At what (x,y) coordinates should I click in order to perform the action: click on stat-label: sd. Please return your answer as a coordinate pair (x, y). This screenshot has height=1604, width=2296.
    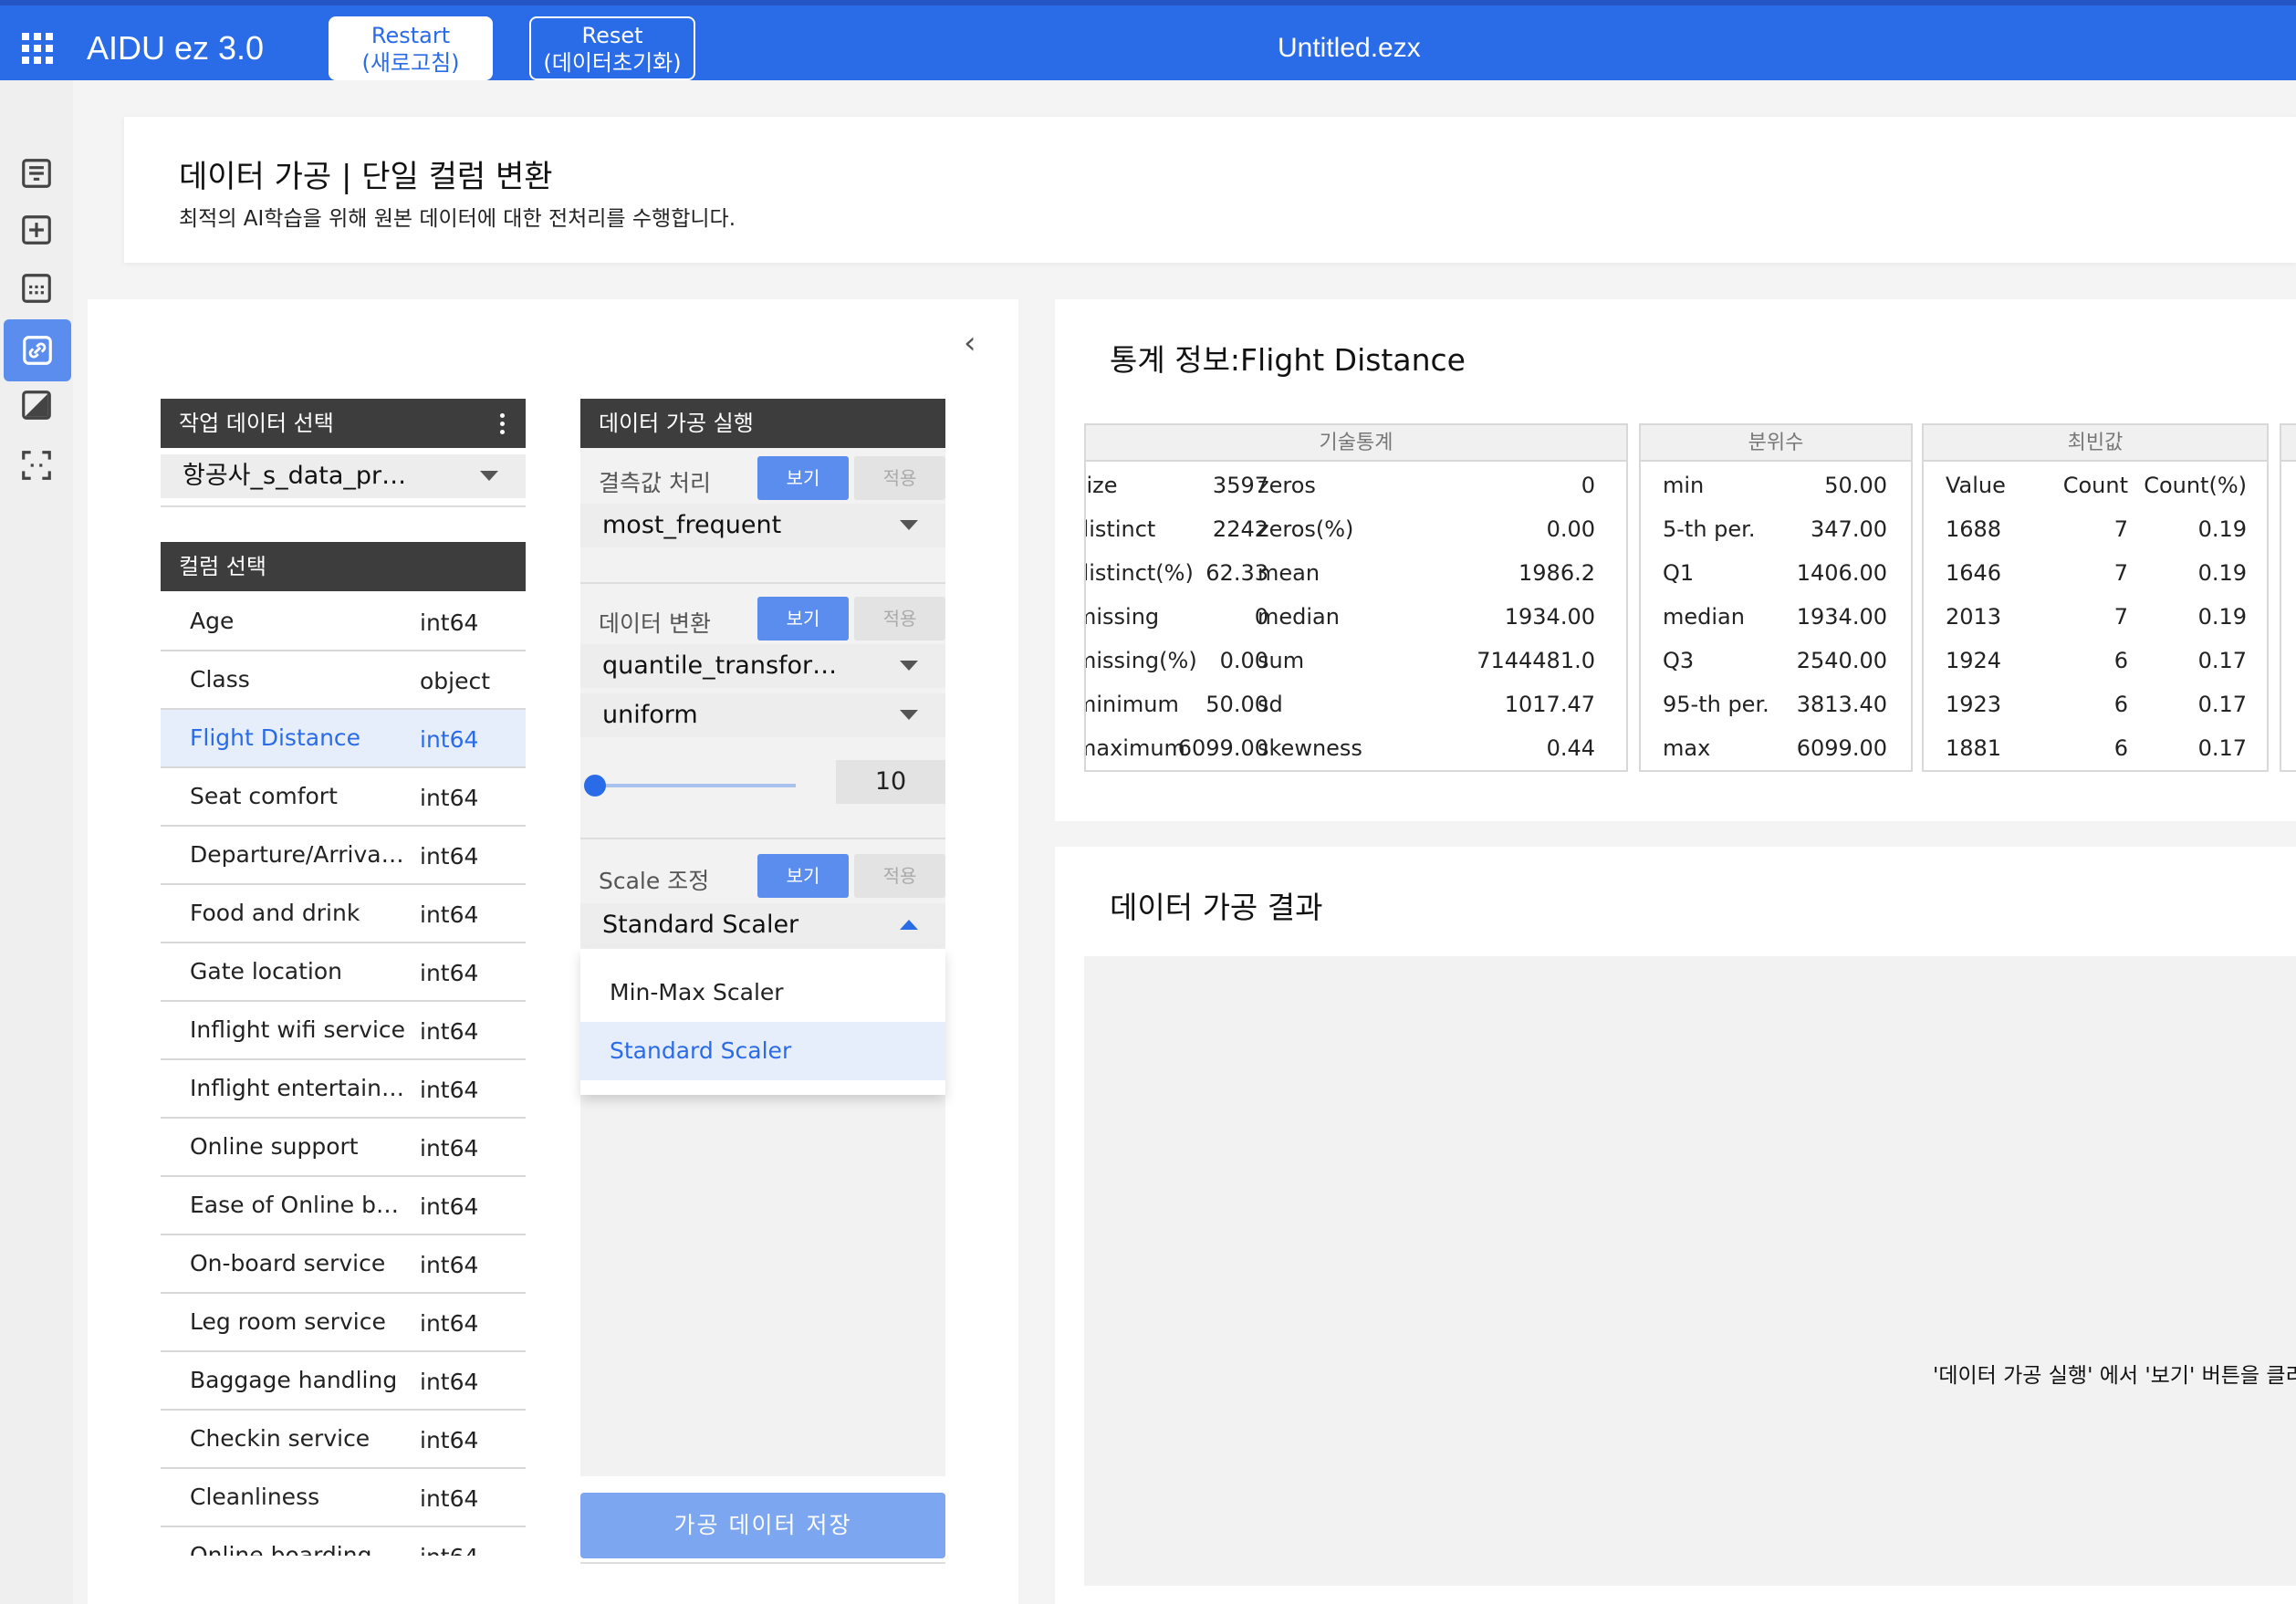
    Looking at the image, I should click on (1270, 704).